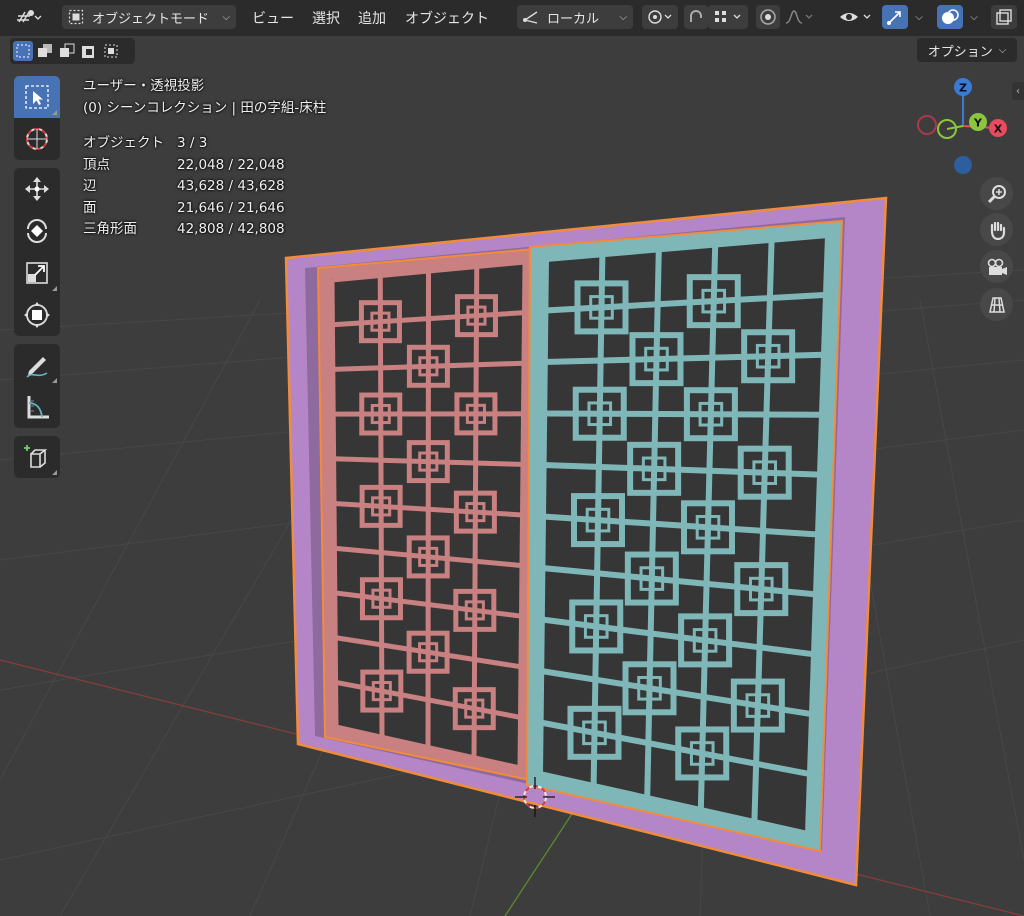 The image size is (1024, 916). I want to click on transform-orientation-label: ローカル, so click(573, 19).